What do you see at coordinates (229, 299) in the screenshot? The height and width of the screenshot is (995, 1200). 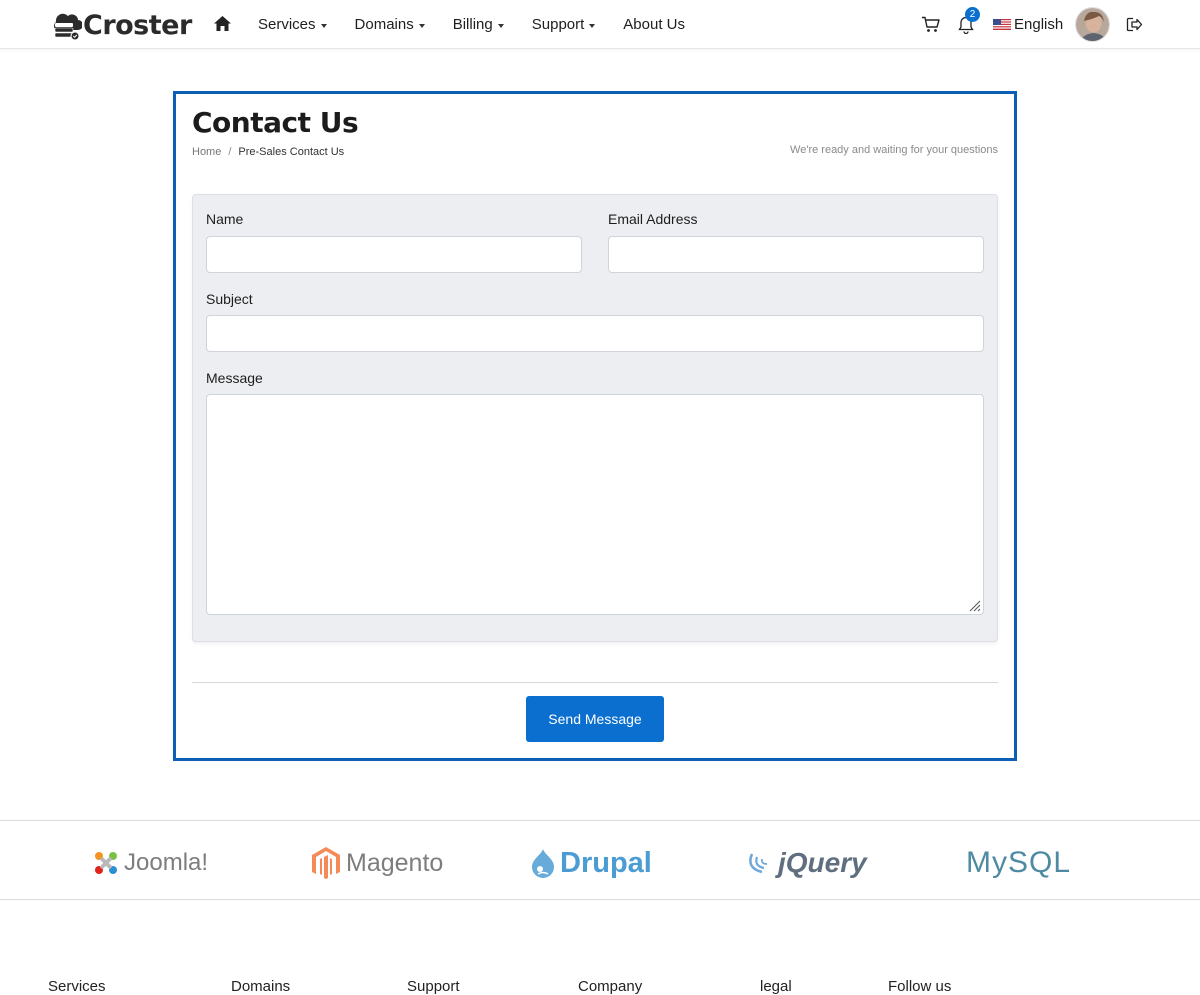 I see `subject-label: Subject` at bounding box center [229, 299].